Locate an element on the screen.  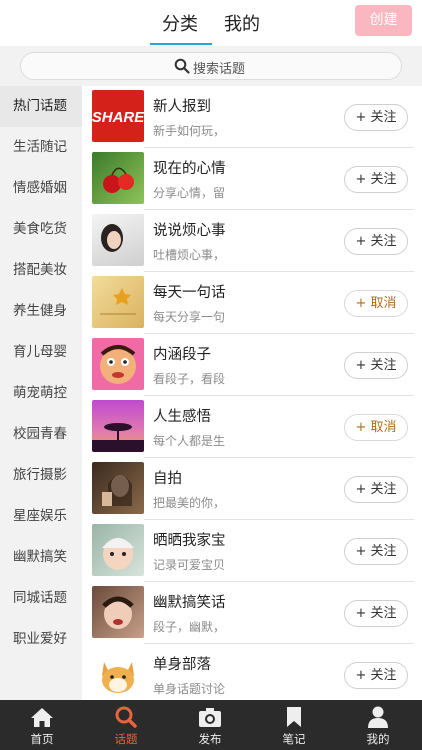
list-item: 现在的心情 分享心情，留 + 关注 is located at coordinates (252, 179).